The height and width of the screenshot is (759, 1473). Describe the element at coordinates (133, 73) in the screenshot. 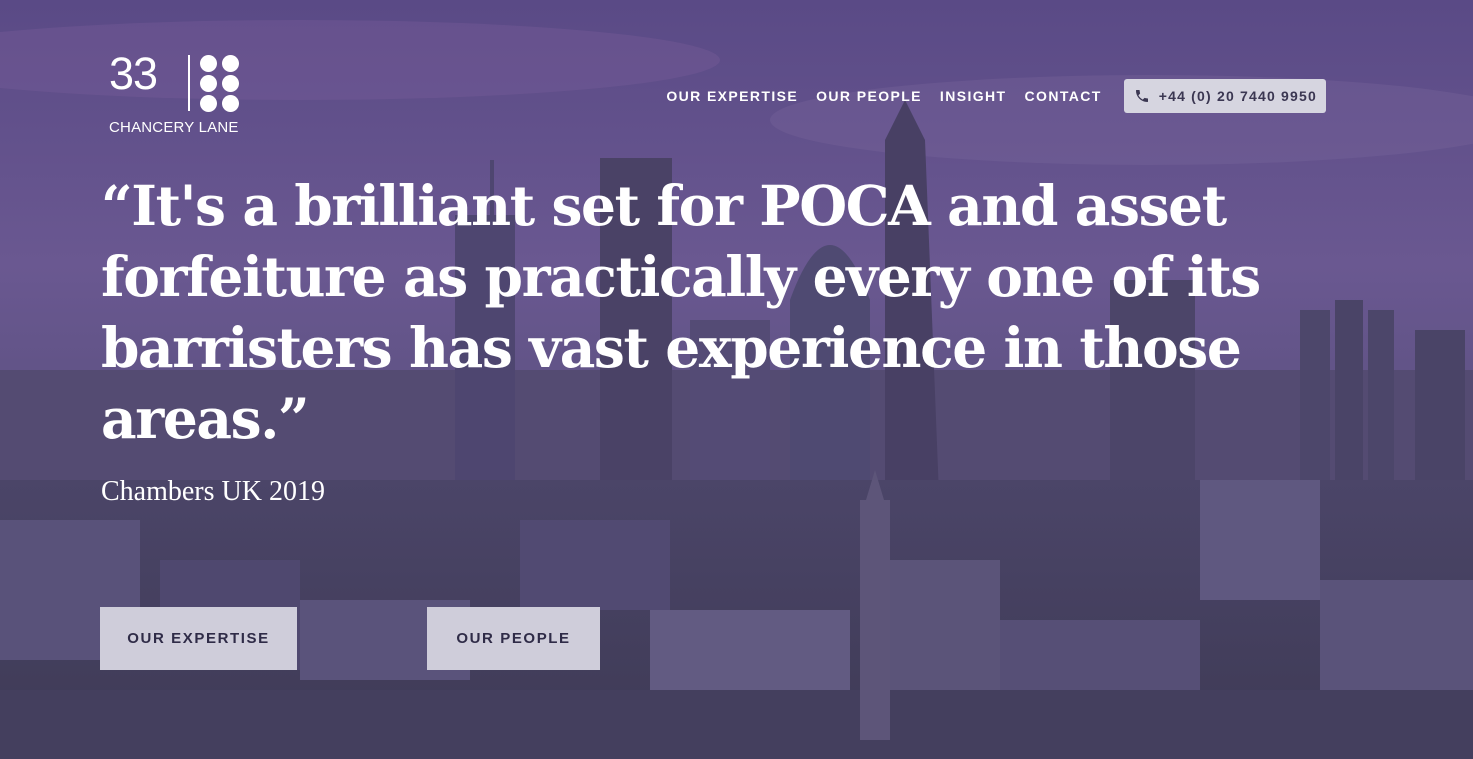

I see `logo-number: 33` at that location.